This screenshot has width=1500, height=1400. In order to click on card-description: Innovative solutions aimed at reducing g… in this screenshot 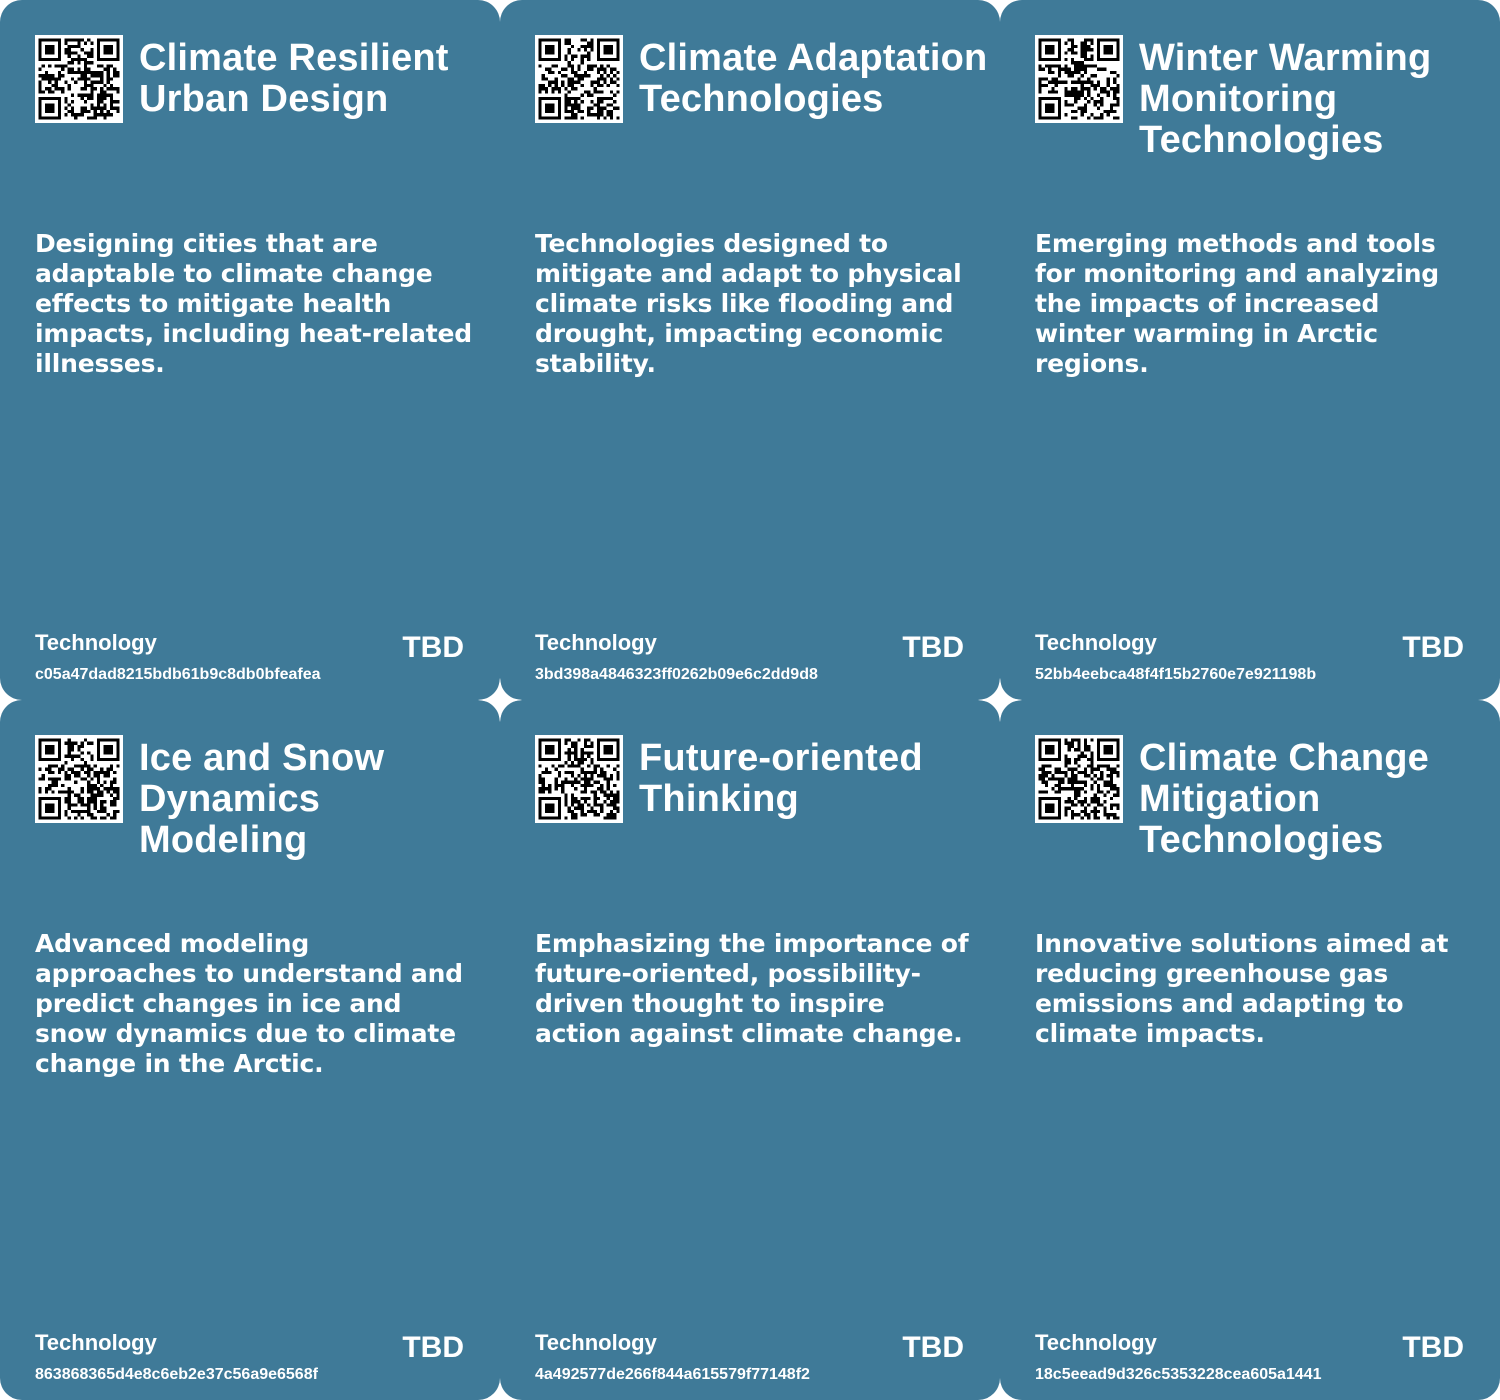, I will do `click(1242, 988)`.